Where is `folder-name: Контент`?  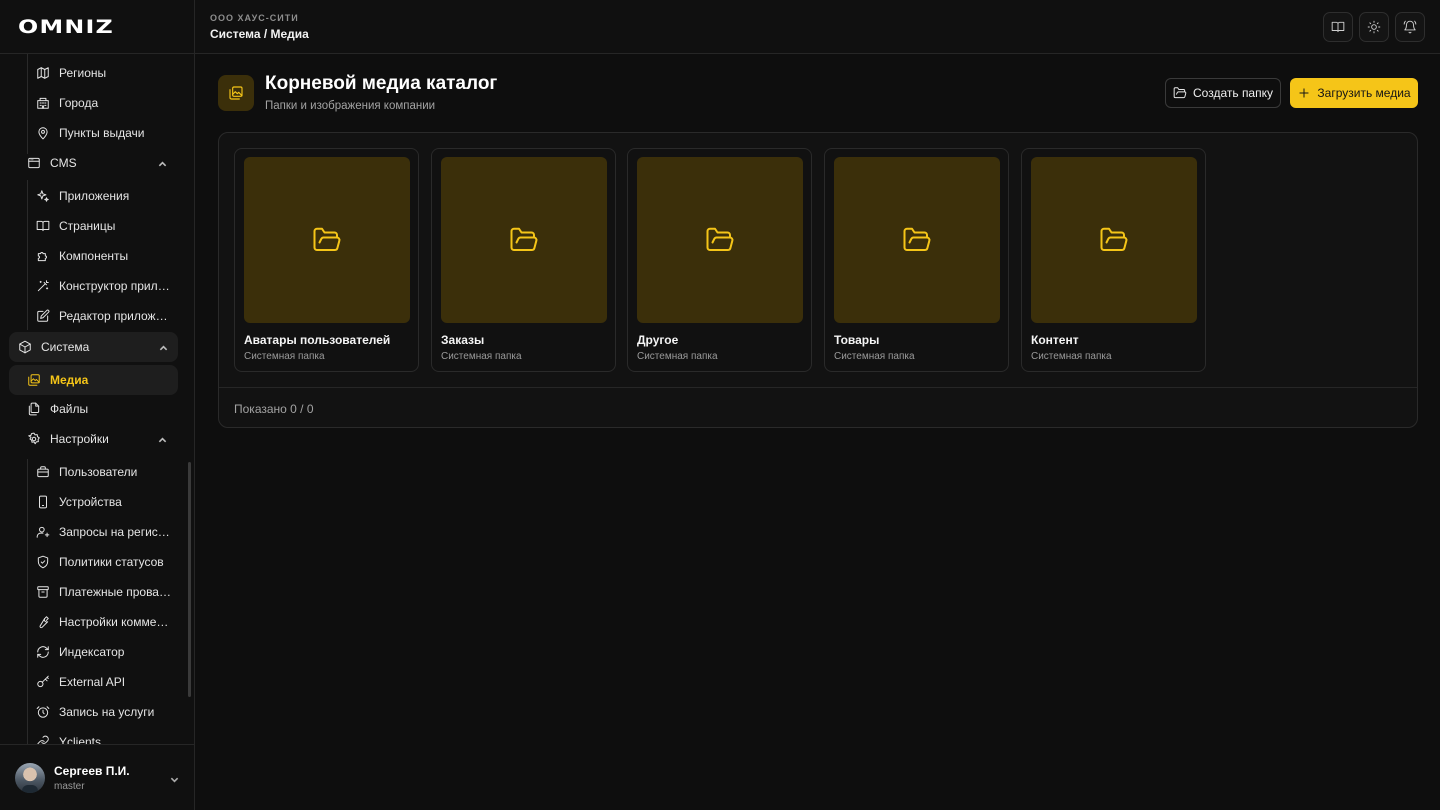
folder-name: Контент is located at coordinates (1055, 340).